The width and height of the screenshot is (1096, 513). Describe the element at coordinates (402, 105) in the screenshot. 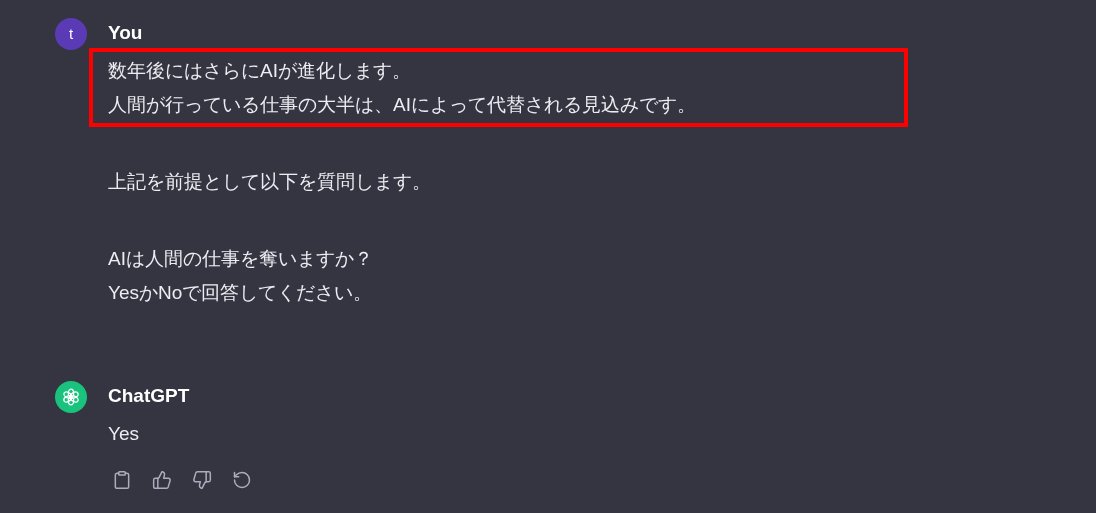

I see `message-text: 人間が行っている仕事の大半は、AIによって代替される見込みです。` at that location.